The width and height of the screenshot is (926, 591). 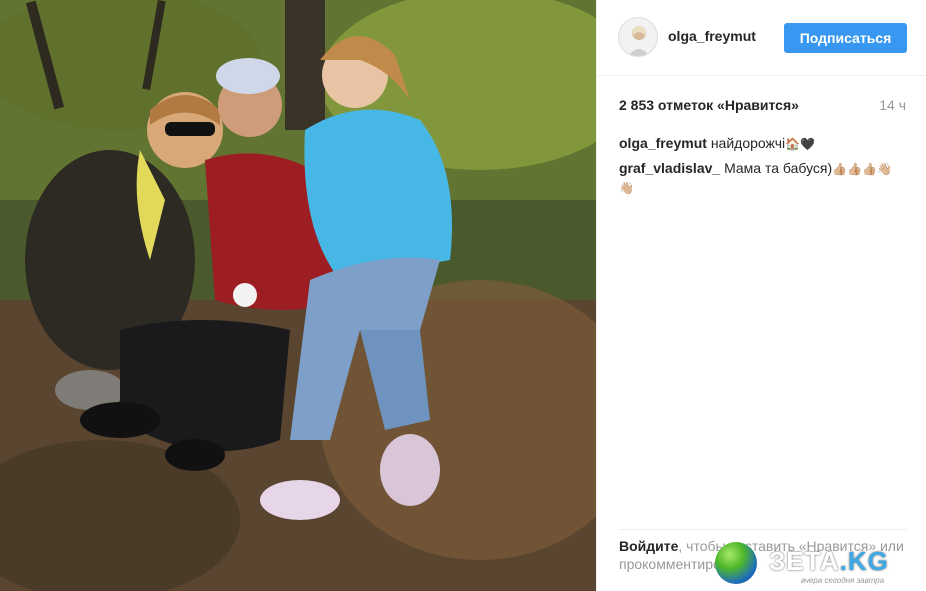 I want to click on watermark-tld: .KG, so click(x=864, y=561).